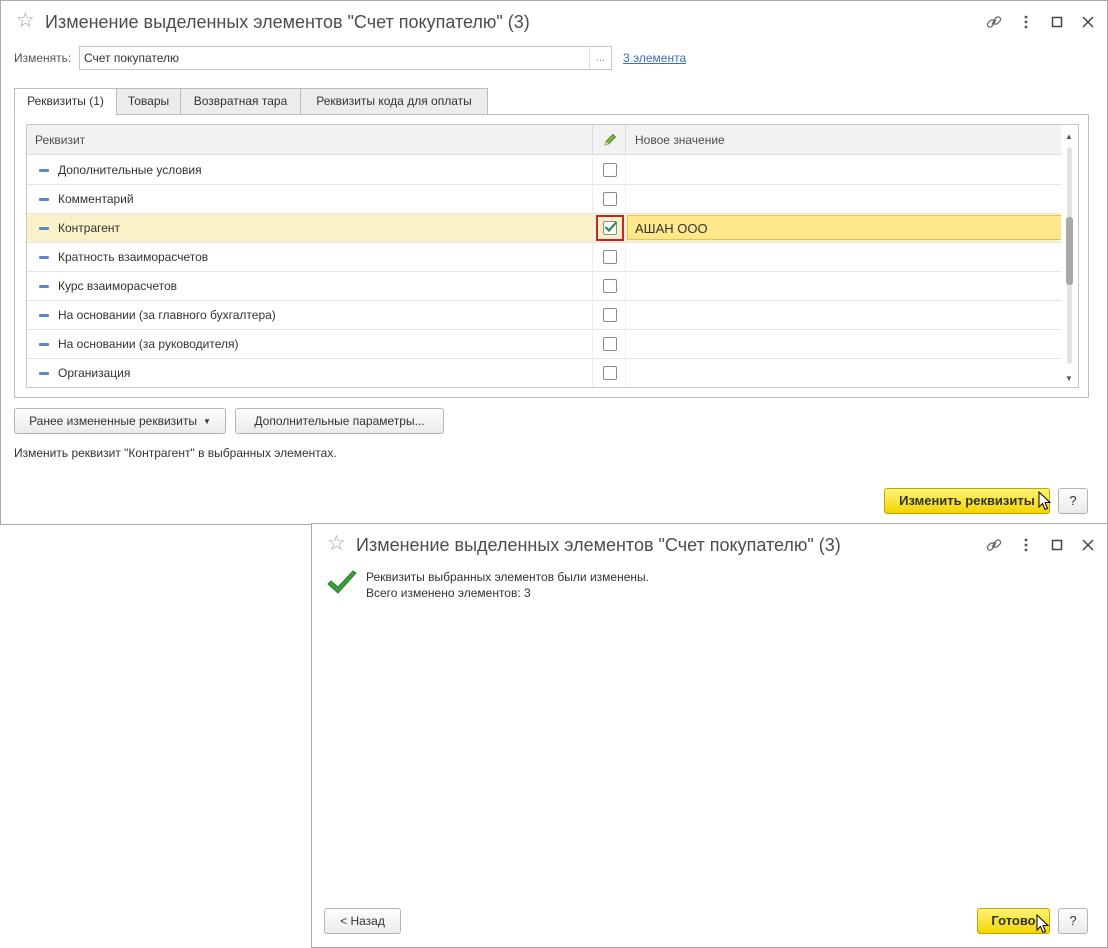  I want to click on scroll-down-arrow-icon: ▼, so click(1069, 378).